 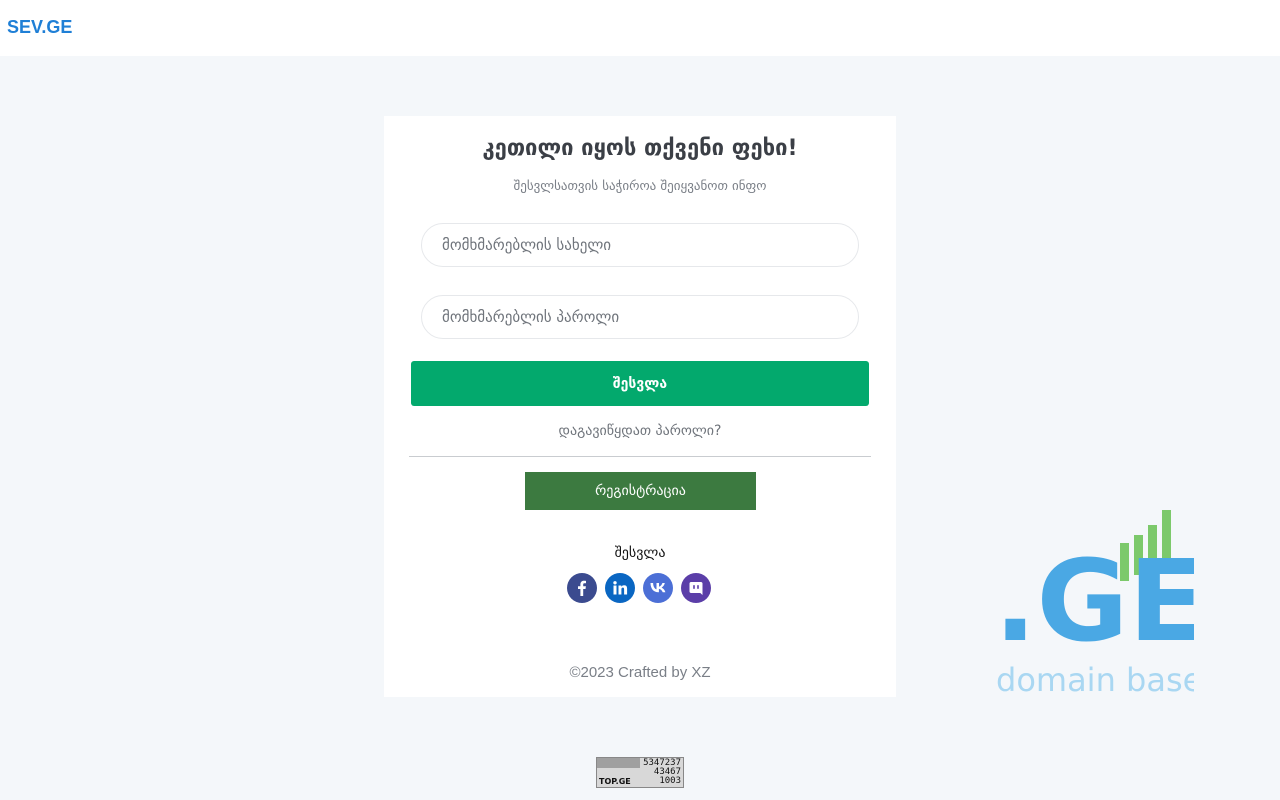 What do you see at coordinates (640, 317) in the screenshot?
I see `password-input` at bounding box center [640, 317].